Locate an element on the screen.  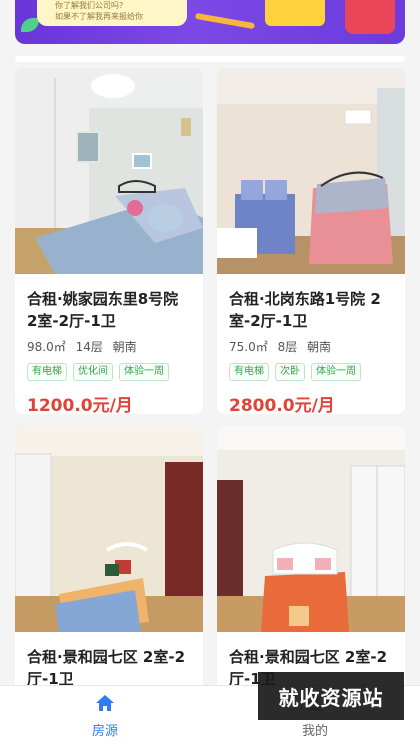
separator is located at coordinates (210, 59).